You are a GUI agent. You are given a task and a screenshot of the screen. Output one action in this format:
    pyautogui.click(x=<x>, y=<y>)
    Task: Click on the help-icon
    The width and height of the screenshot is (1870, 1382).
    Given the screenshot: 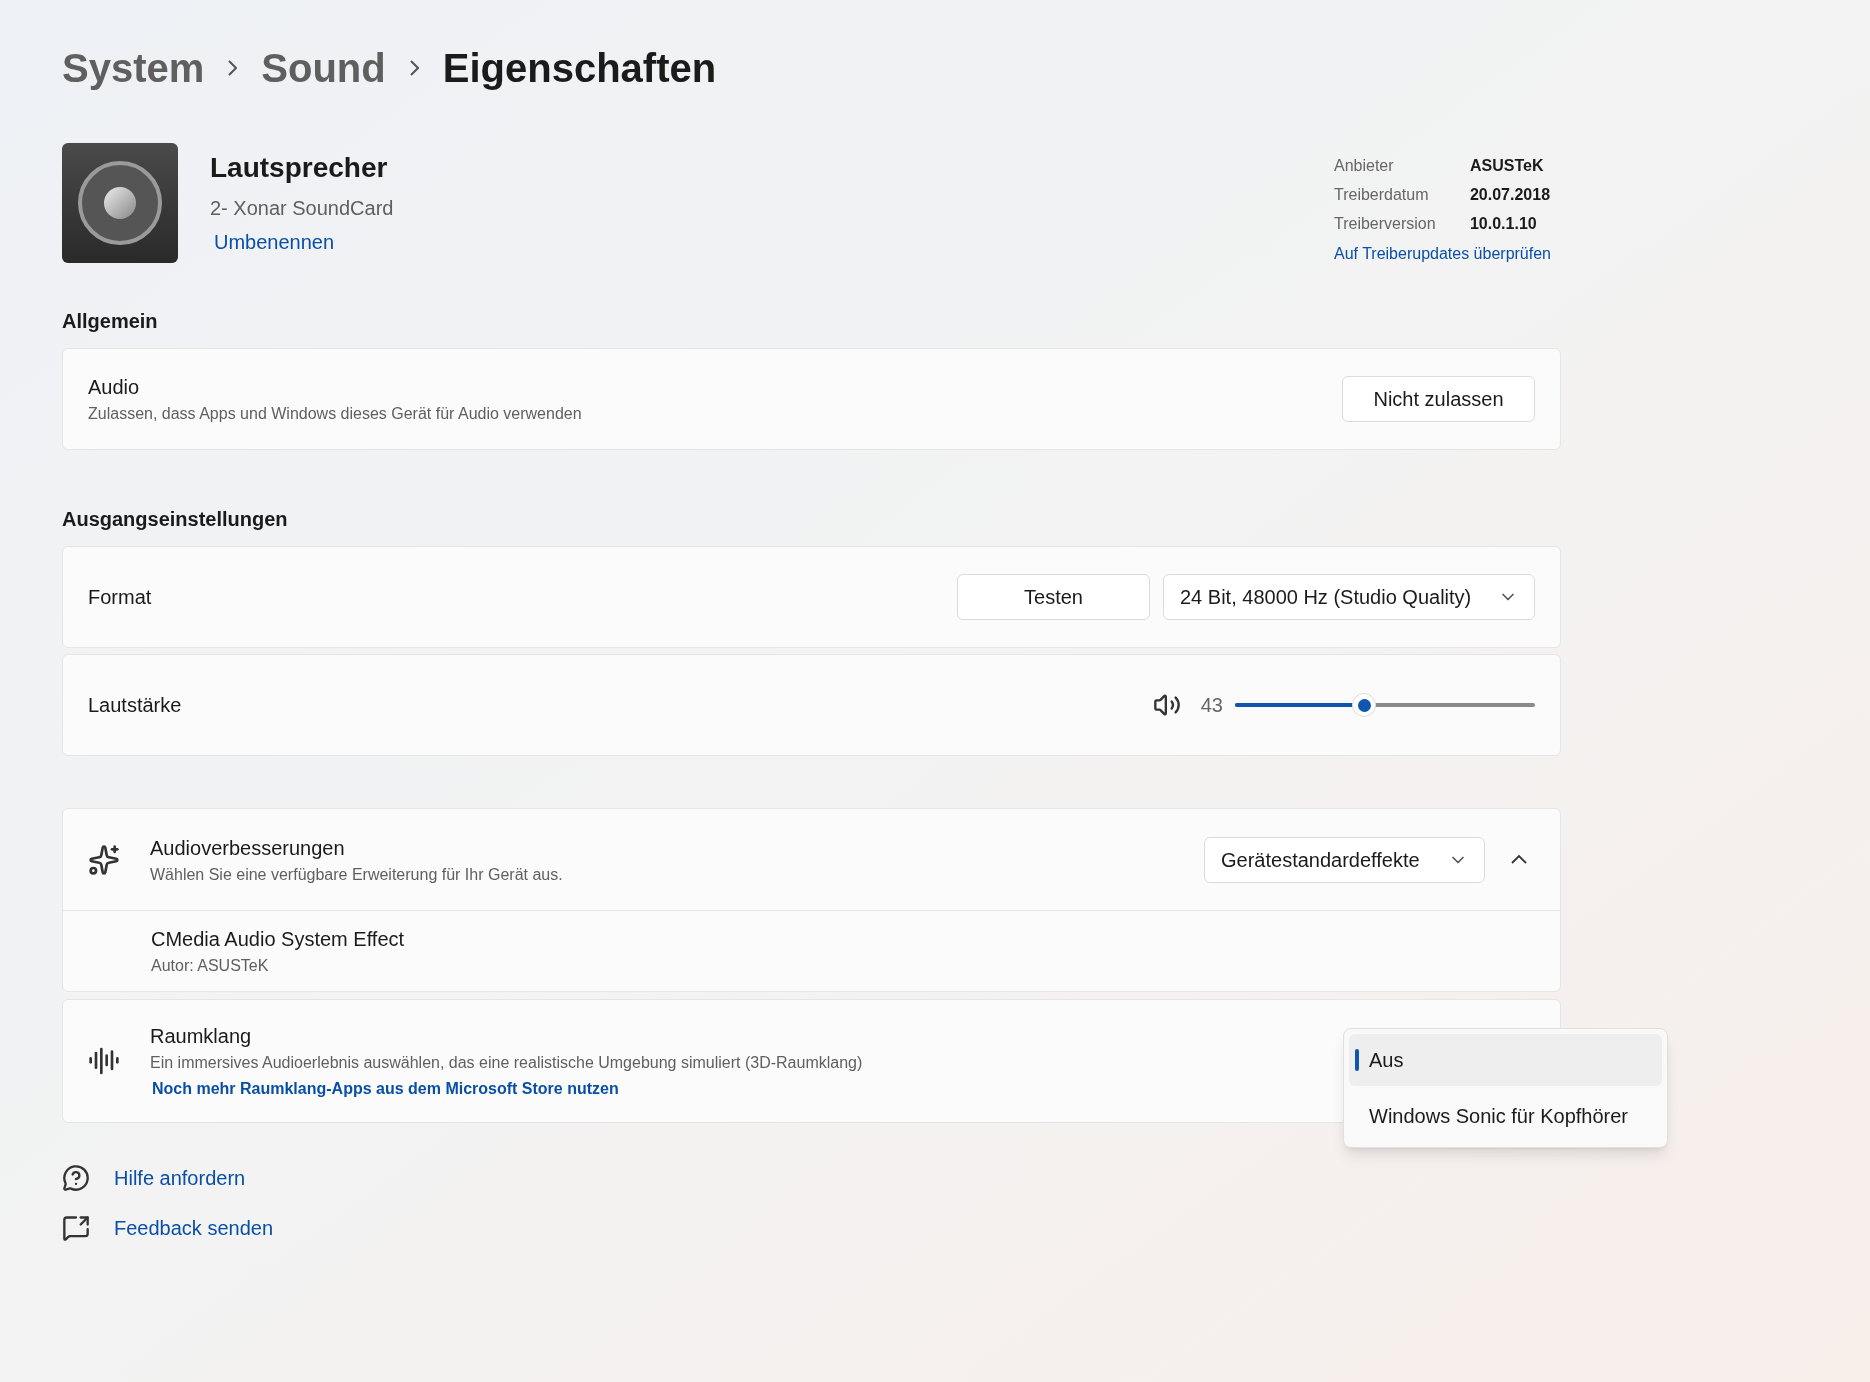 What is the action you would take?
    pyautogui.click(x=76, y=1178)
    